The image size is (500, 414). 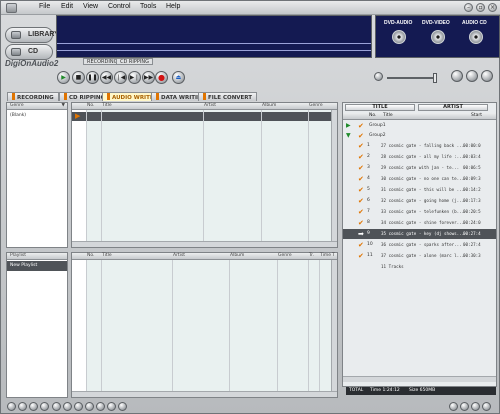 What do you see at coordinates (348, 136) in the screenshot?
I see `collapse-arrow-icon: ▼` at bounding box center [348, 136].